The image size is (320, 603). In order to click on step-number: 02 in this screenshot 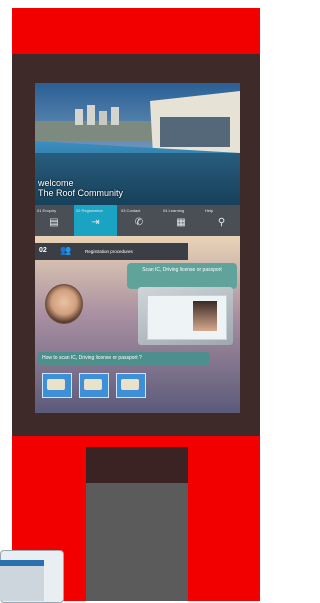, I will do `click(43, 250)`.